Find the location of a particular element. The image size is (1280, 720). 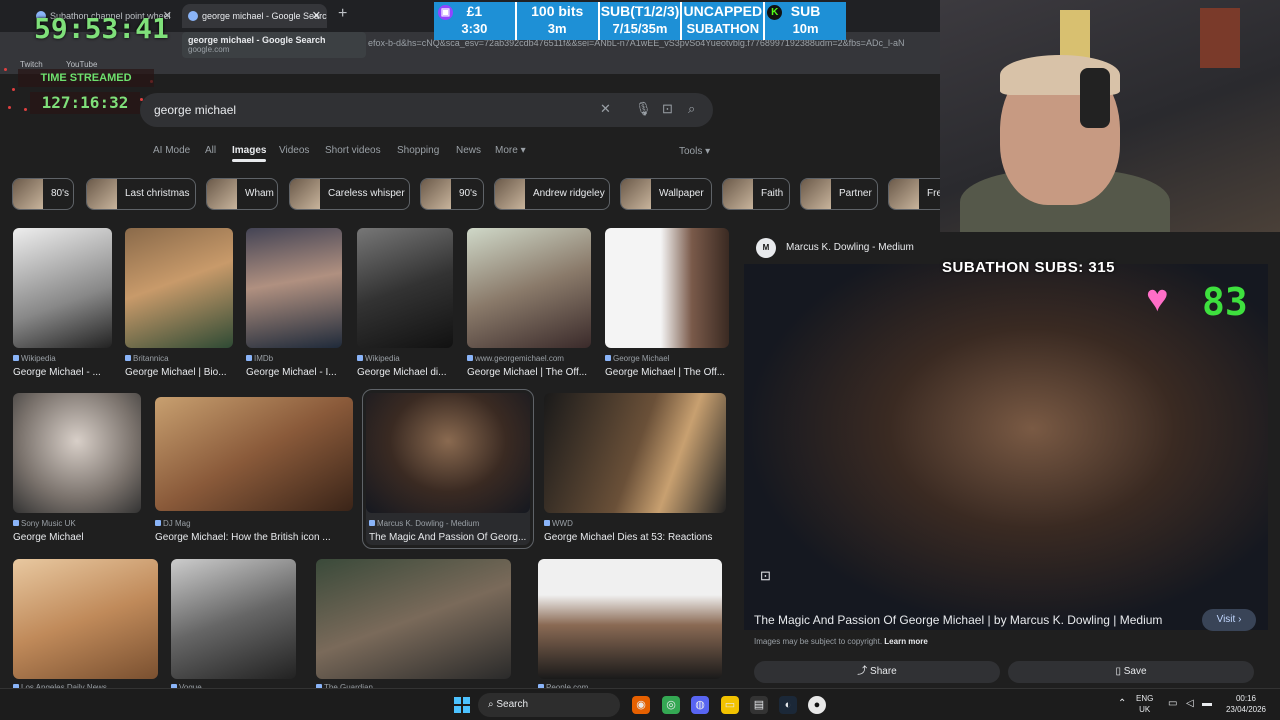

chip-more: Fre is located at coordinates (914, 194).